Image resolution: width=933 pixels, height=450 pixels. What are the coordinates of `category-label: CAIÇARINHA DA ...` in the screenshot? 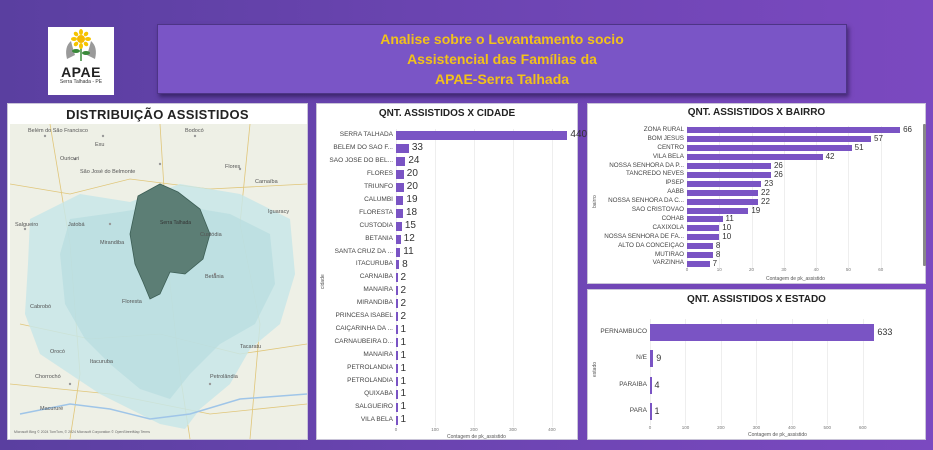 It's located at (364, 329).